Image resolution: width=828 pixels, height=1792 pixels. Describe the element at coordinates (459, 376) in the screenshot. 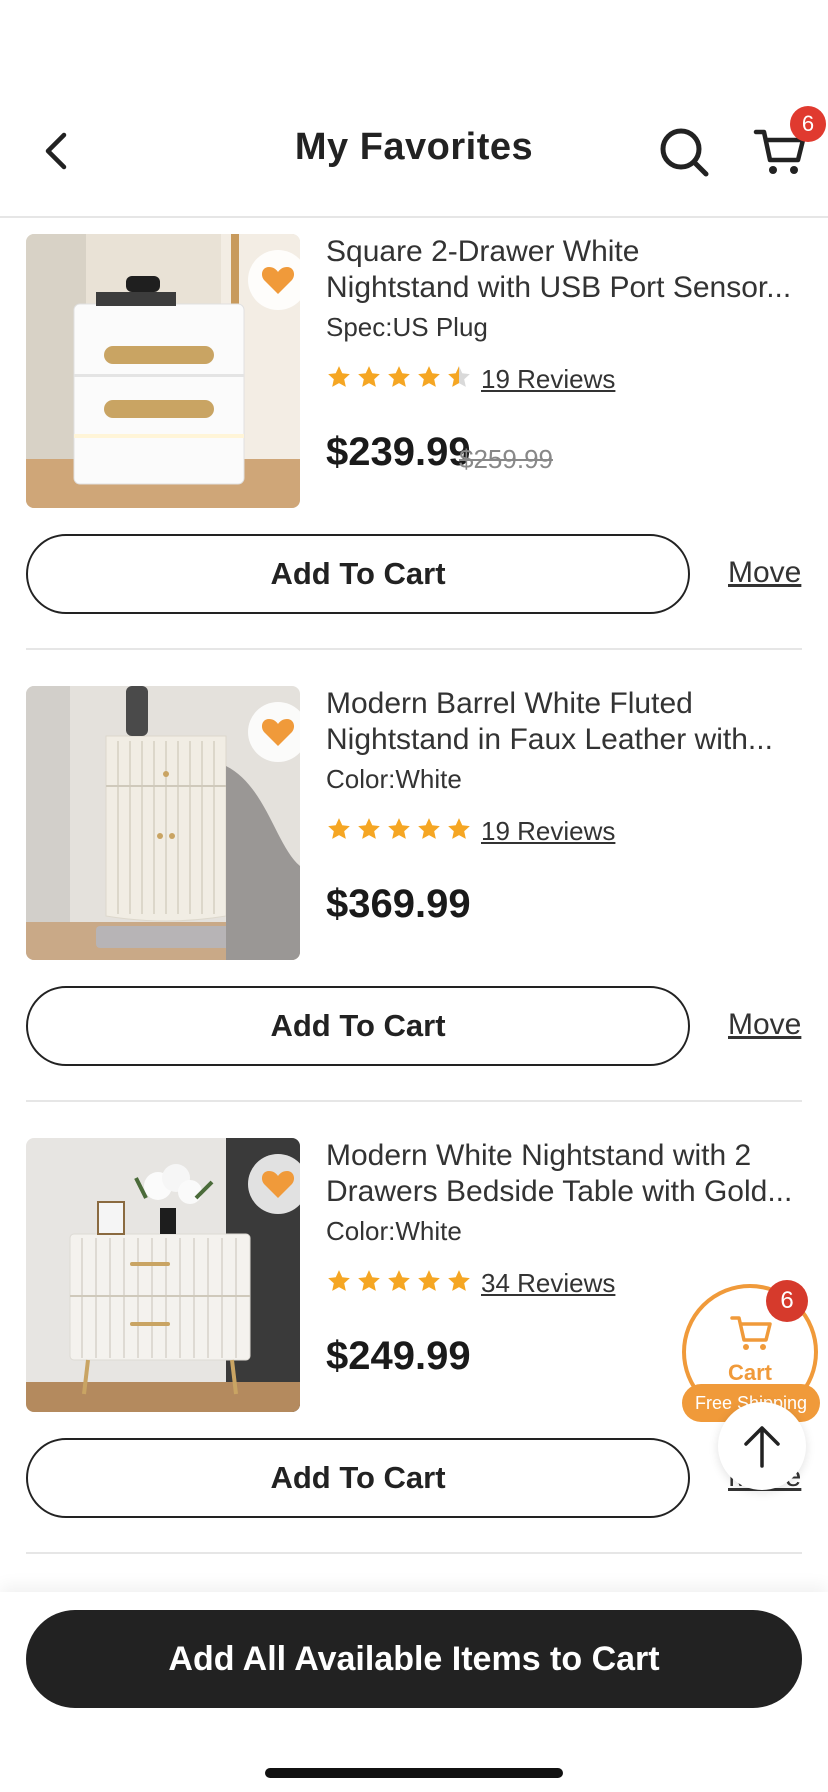

I see `star-half-icon` at that location.